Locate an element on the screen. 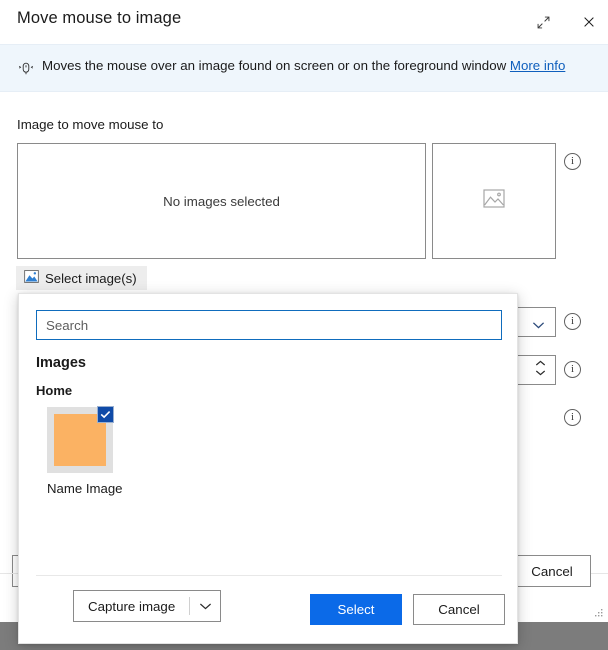 This screenshot has height=650, width=608. images-section-title: Images is located at coordinates (61, 363).